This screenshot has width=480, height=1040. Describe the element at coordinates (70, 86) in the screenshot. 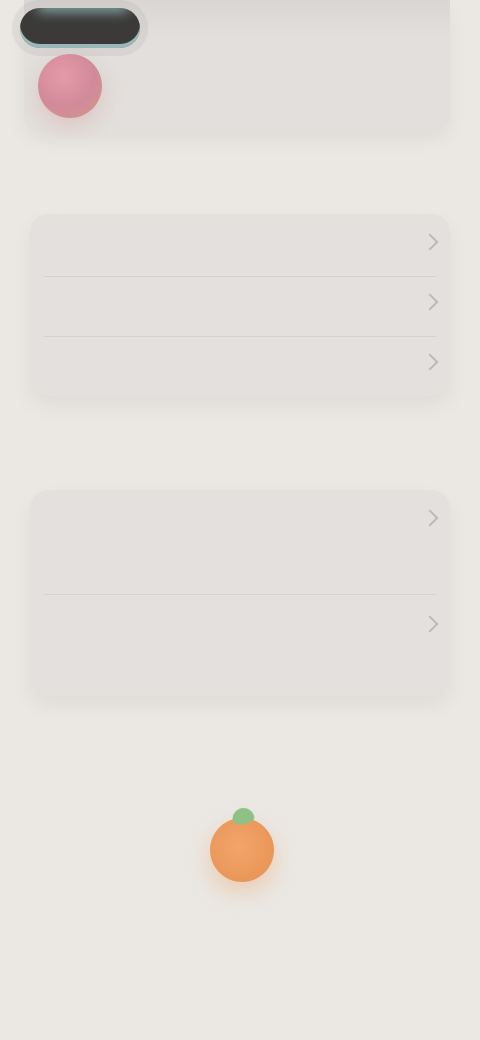

I see `avatar` at that location.